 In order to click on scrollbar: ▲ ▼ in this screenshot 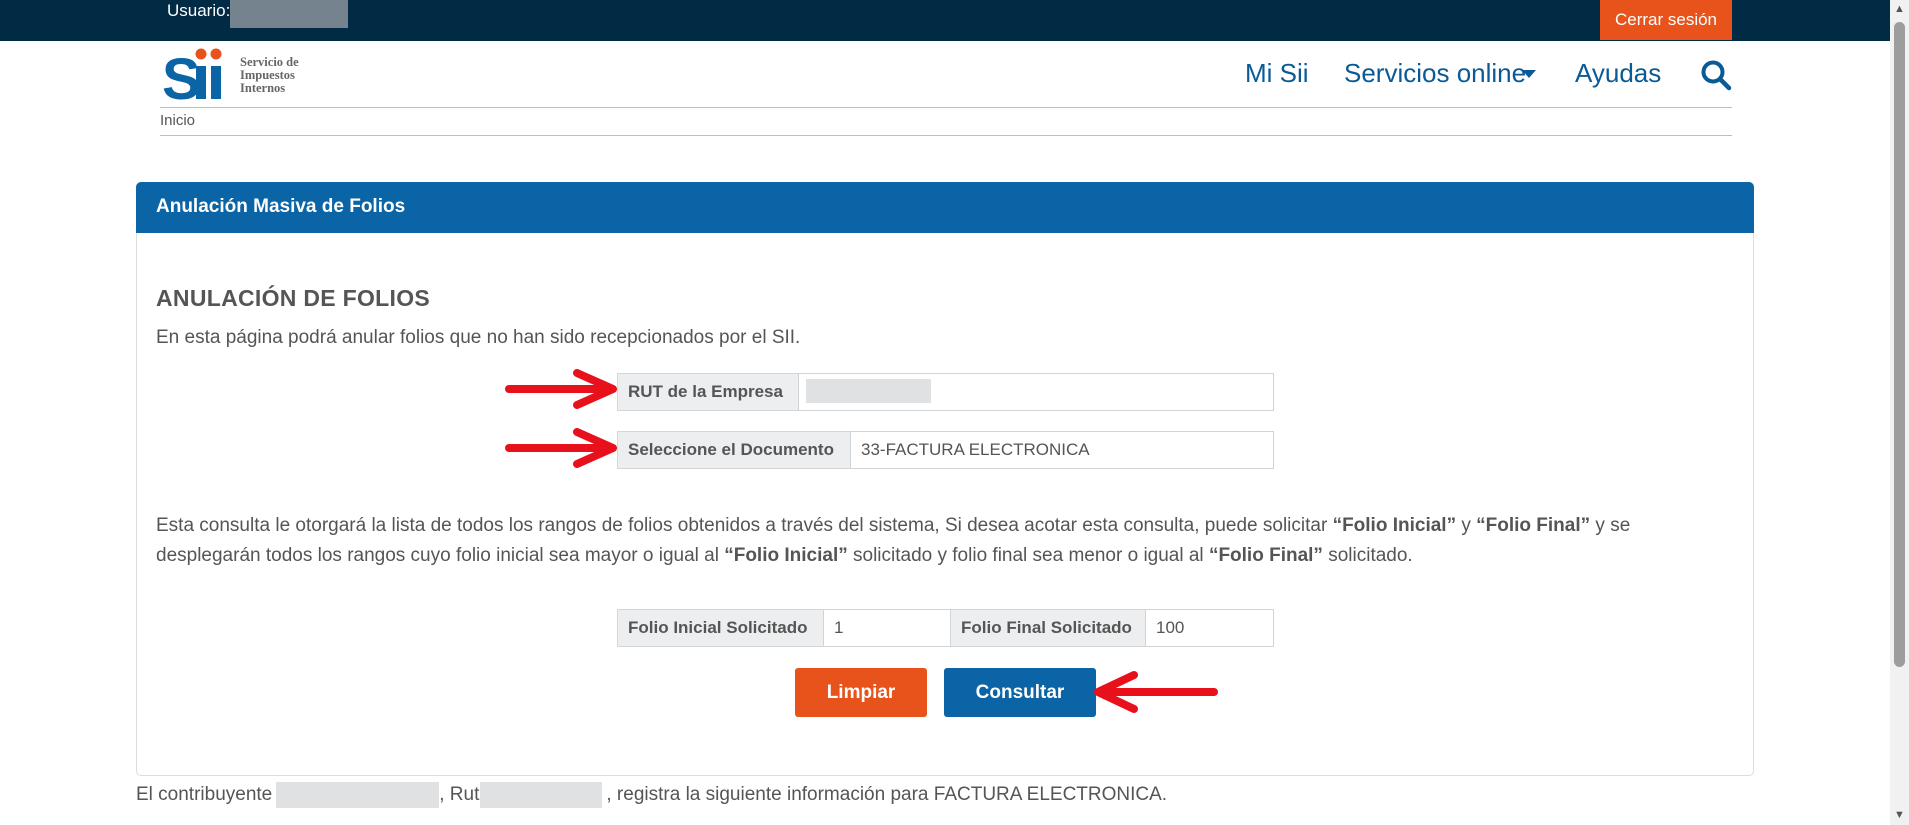, I will do `click(1899, 412)`.